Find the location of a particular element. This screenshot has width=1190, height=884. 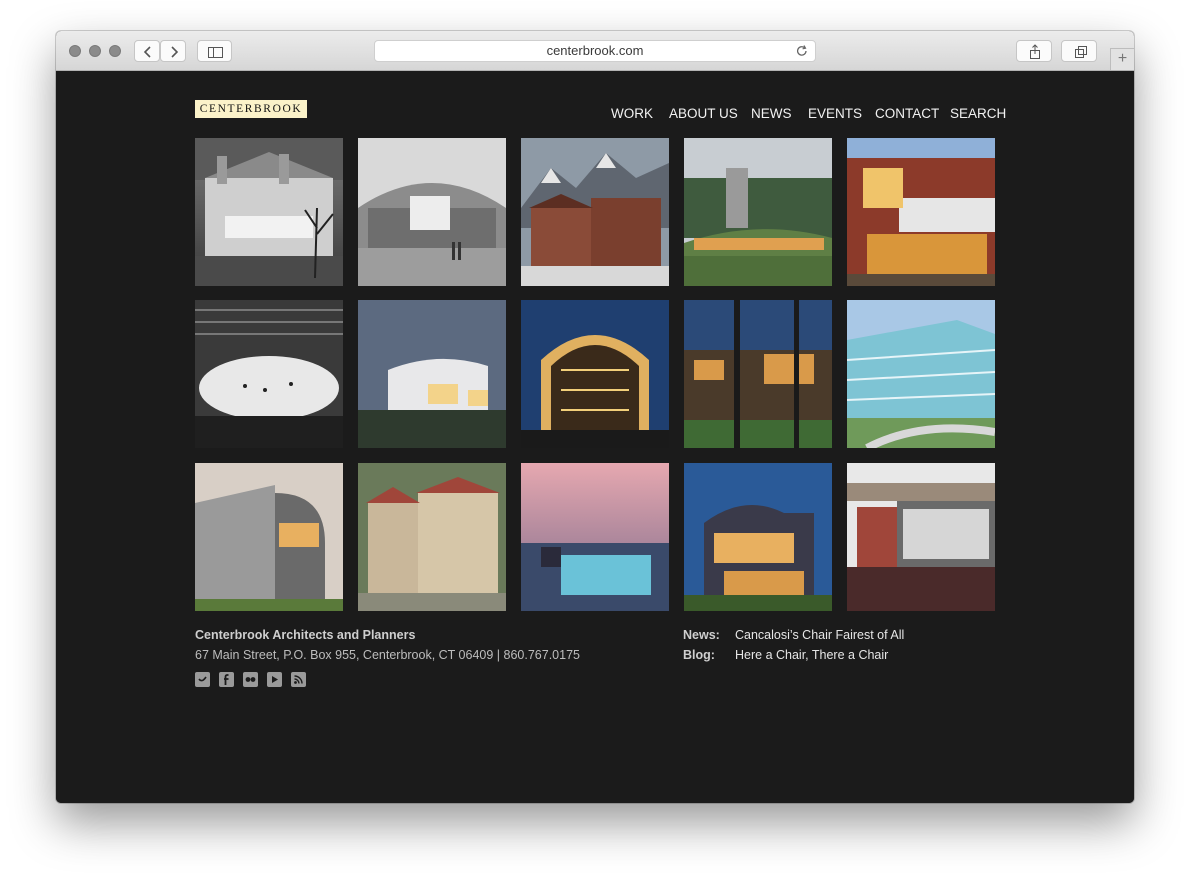

twitter-icon is located at coordinates (202, 679).